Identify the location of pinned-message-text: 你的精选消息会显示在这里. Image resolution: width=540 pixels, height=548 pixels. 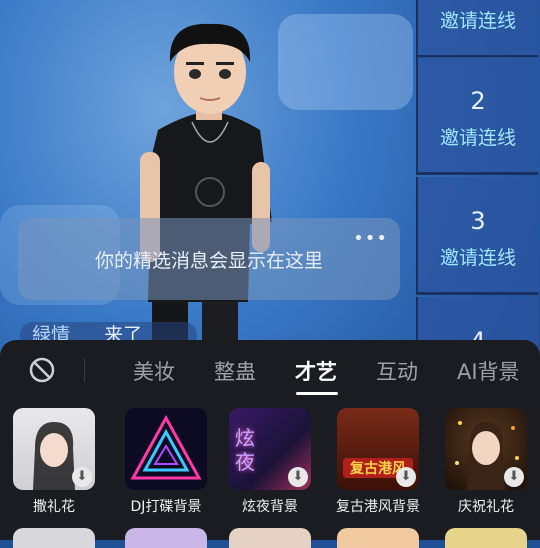
(208, 261).